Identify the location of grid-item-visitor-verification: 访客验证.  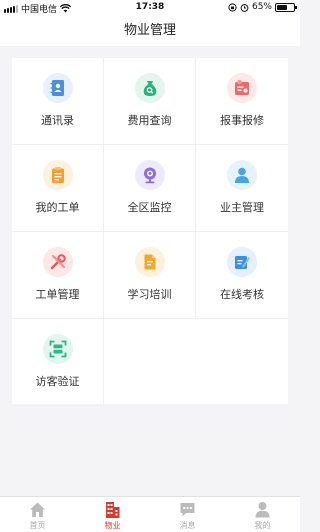
(58, 362).